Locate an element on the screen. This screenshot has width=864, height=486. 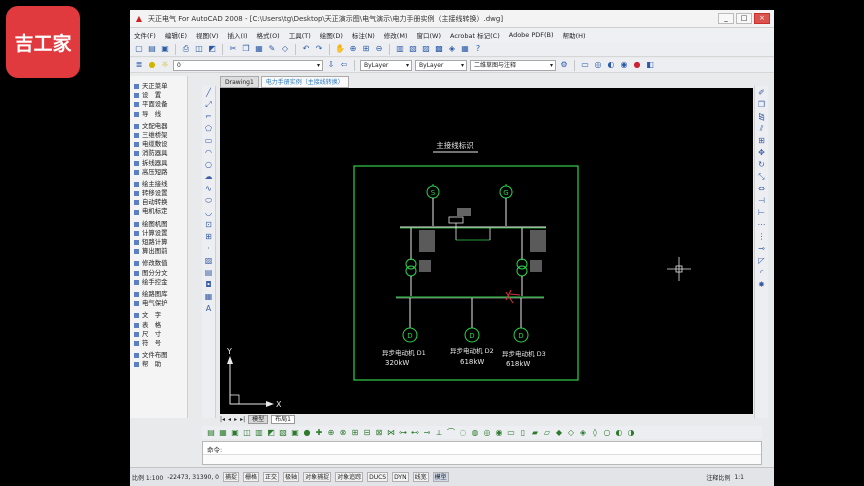
status-toggle-8: 线宽 is located at coordinates (420, 477).